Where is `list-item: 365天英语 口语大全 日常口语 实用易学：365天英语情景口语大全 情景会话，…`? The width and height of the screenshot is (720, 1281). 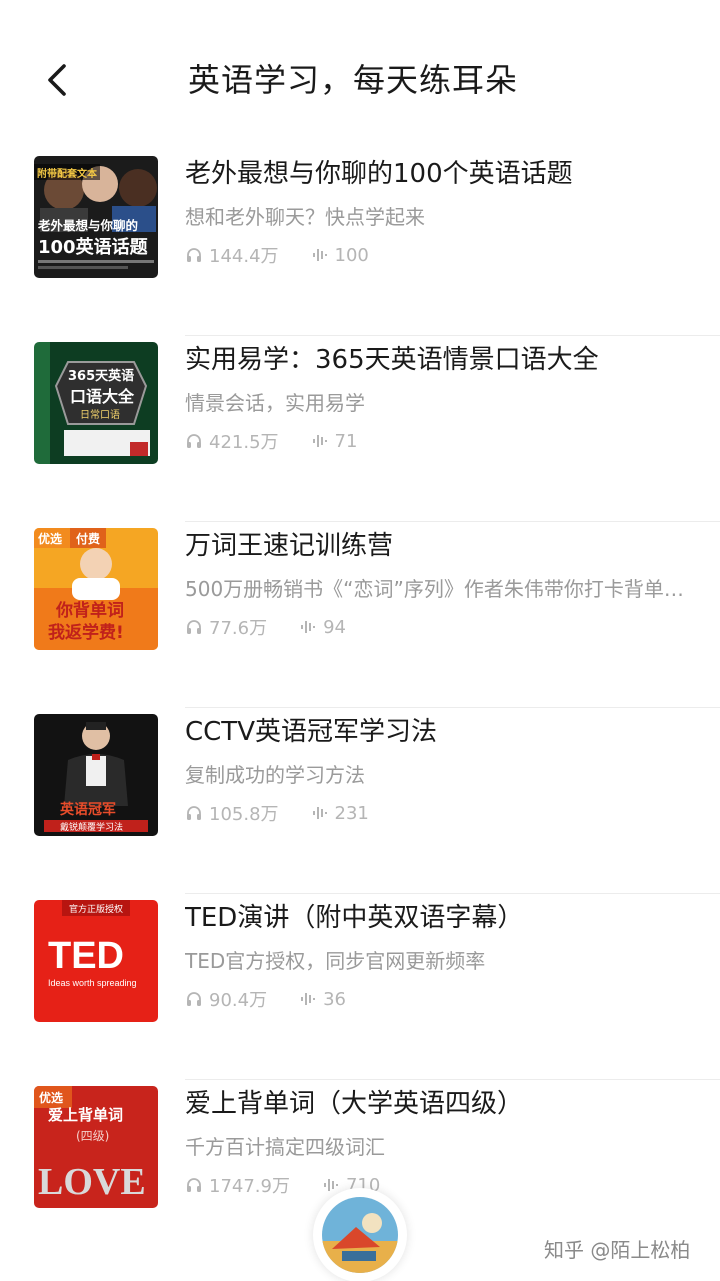
list-item: 365天英语 口语大全 日常口语 实用易学：365天英语情景口语大全 情景会话，… is located at coordinates (360, 429).